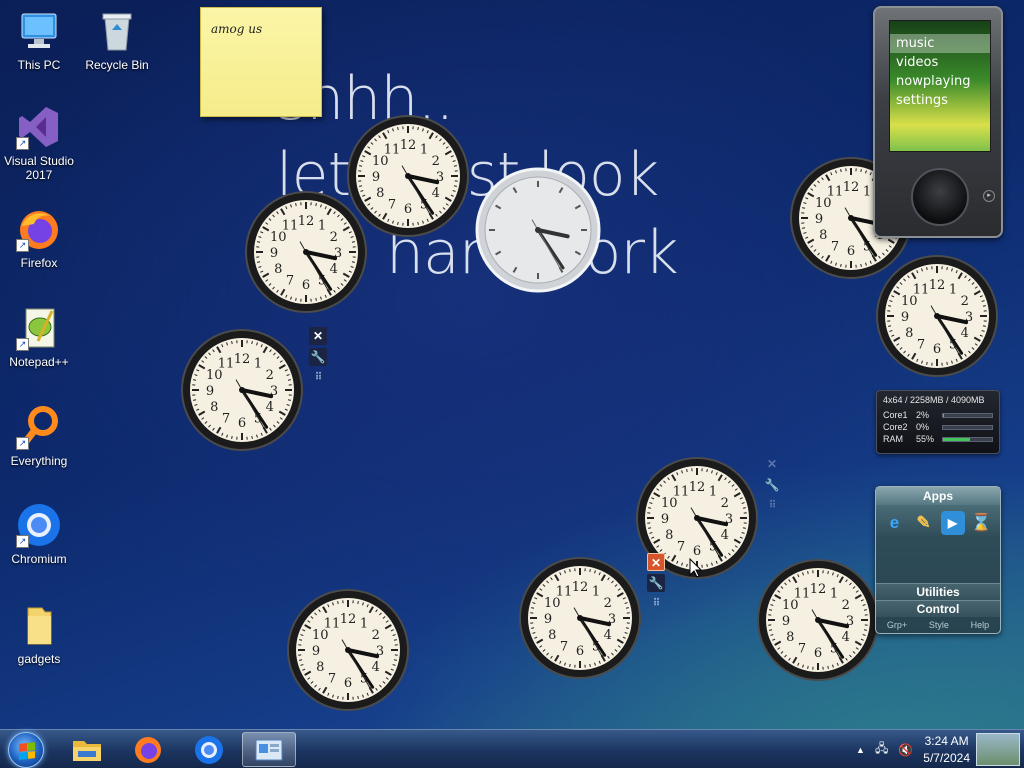  Describe the element at coordinates (939, 625) in the screenshot. I see `apps-footer-style: Style` at that location.